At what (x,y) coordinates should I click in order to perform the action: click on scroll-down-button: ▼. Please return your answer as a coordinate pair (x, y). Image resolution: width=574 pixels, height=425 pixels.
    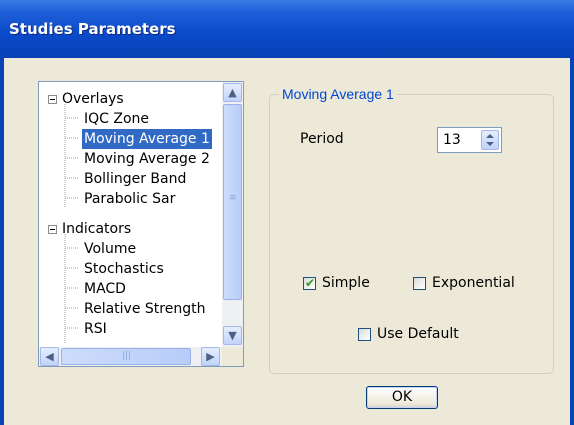
    Looking at the image, I should click on (232, 335).